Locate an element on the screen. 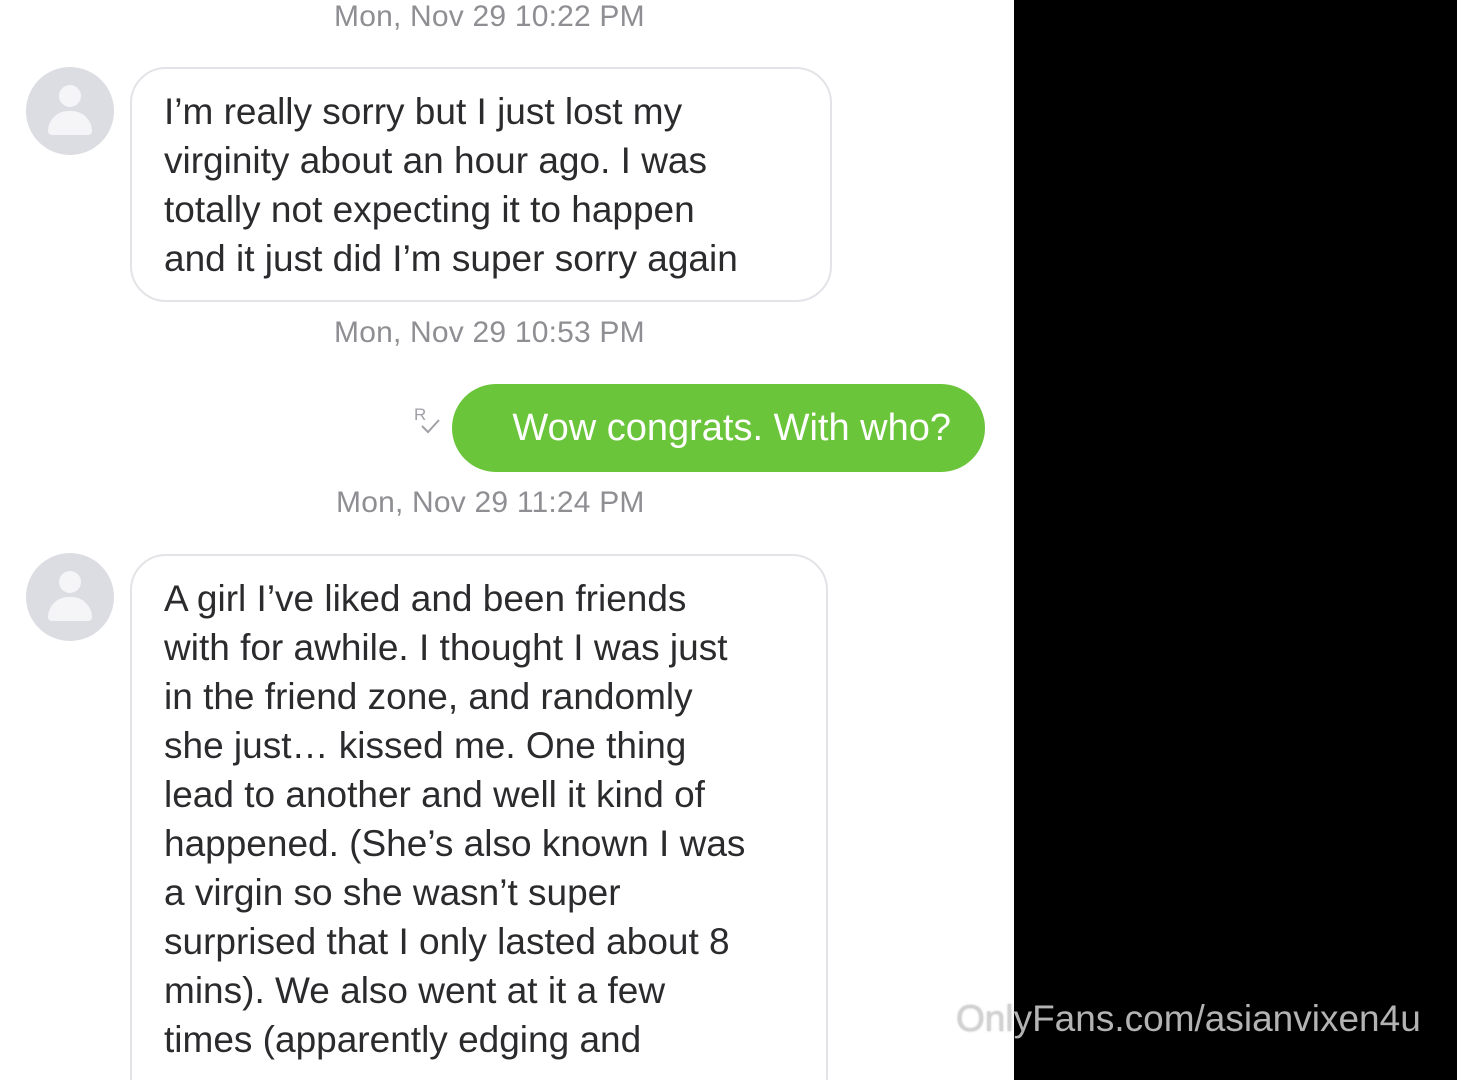 The image size is (1457, 1080). svg-text: R is located at coordinates (420, 414).